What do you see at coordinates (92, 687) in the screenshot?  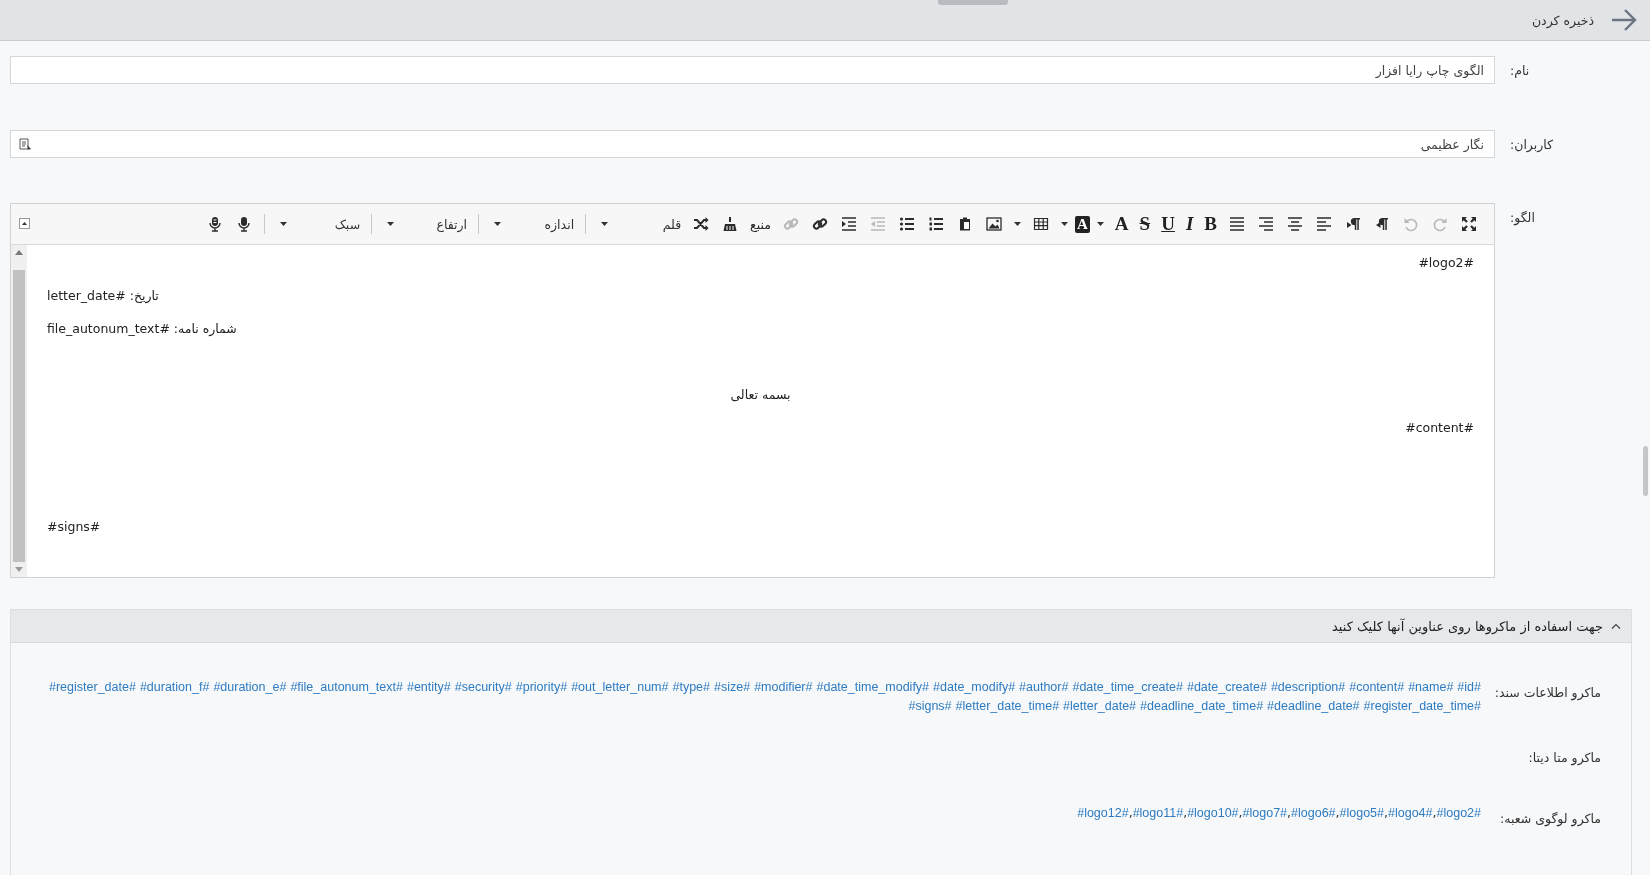 I see `macro-link: #register_date#` at bounding box center [92, 687].